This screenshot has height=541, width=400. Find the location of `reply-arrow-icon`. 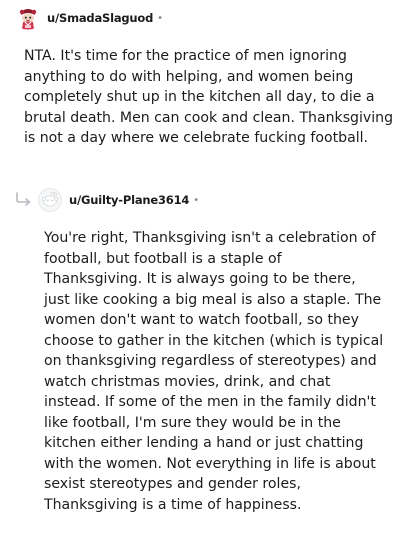

reply-arrow-icon is located at coordinates (23, 199).